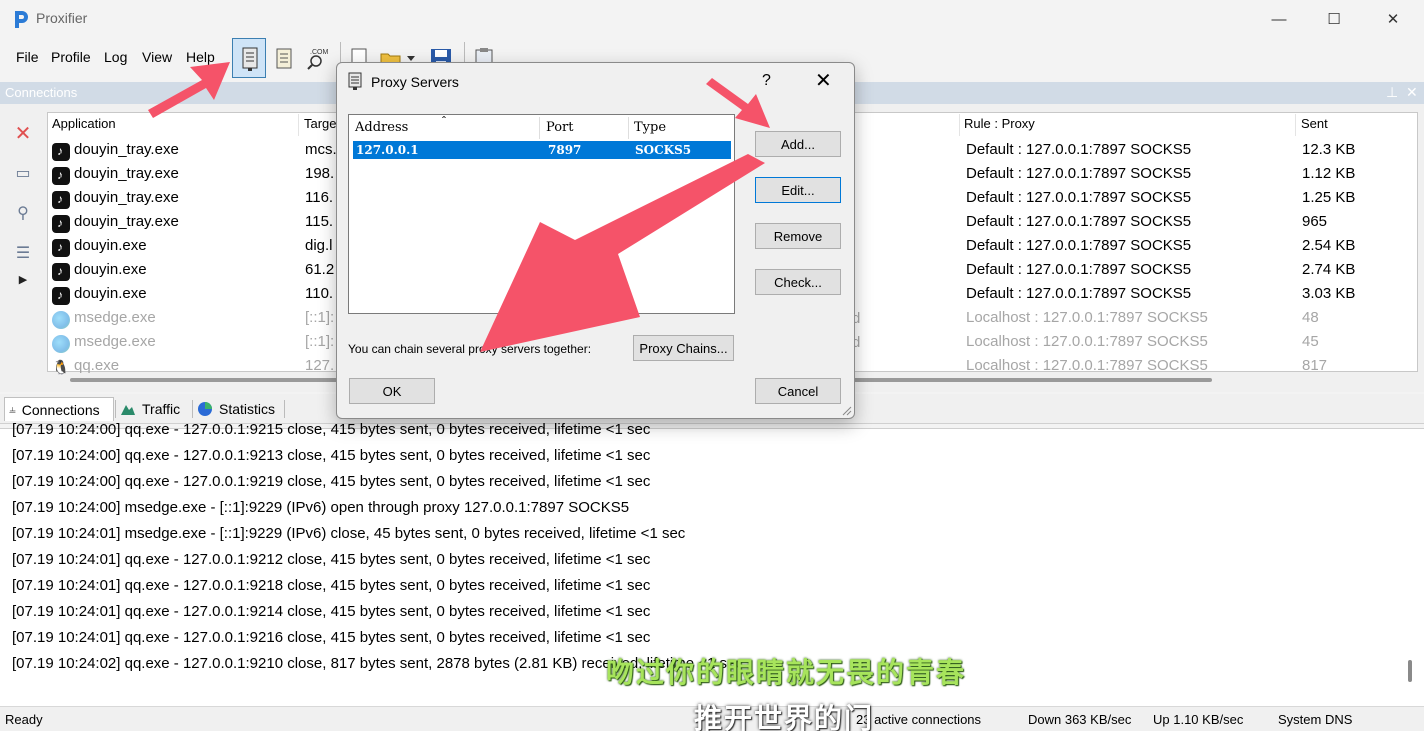 Image resolution: width=1424 pixels, height=731 pixels. I want to click on subtitle-line-2: 推开世界的门, so click(784, 716).